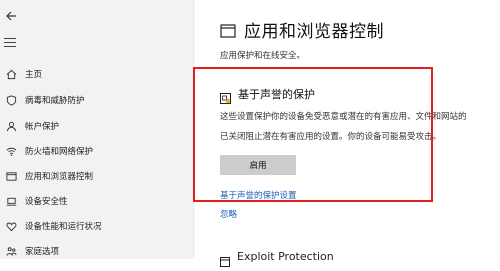  I want to click on sidebar-item-label: 帐户保护, so click(42, 127).